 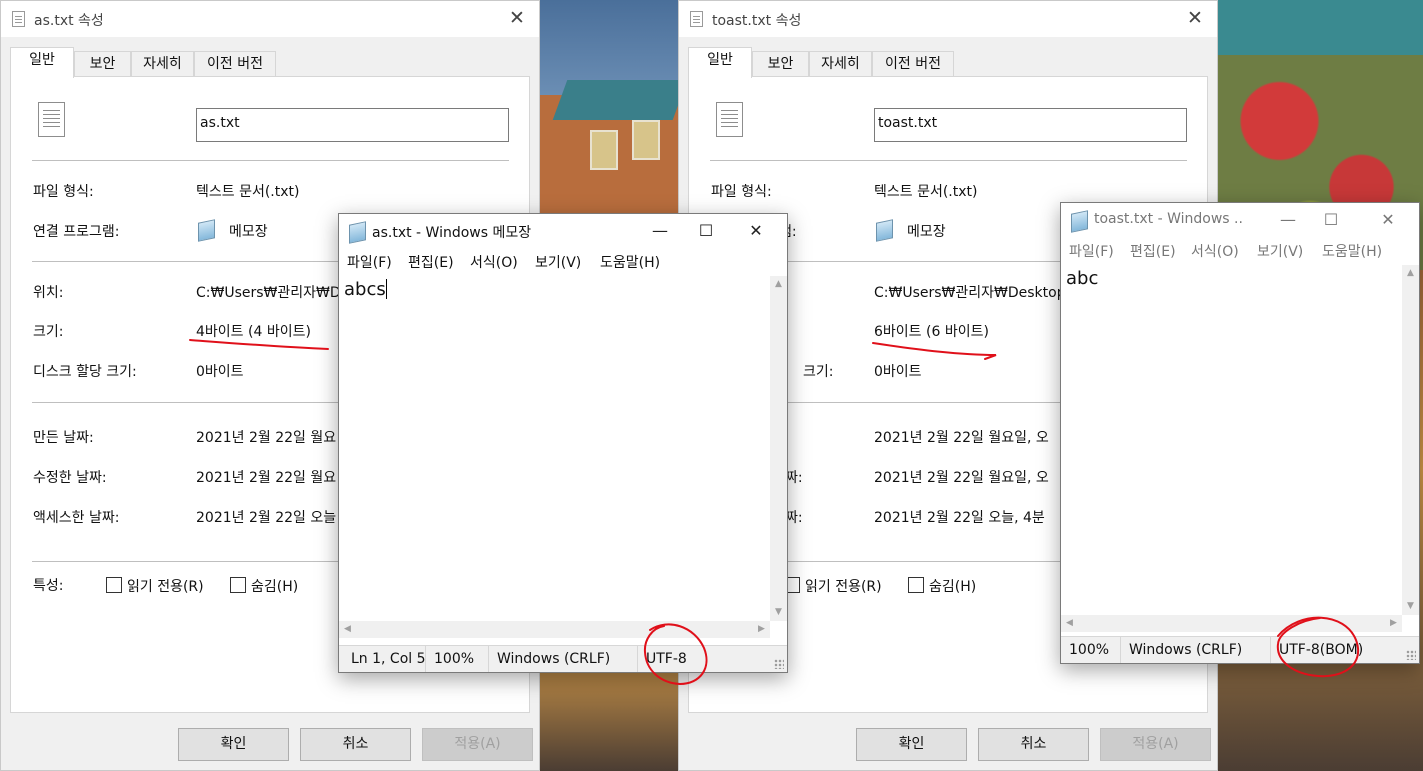 I want to click on size-on-disk-label: 크기:, so click(x=818, y=372).